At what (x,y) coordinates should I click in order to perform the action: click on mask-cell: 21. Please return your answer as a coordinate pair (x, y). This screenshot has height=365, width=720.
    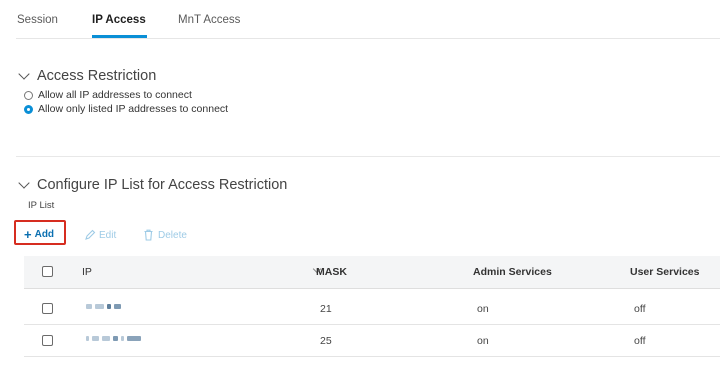
    Looking at the image, I should click on (326, 309).